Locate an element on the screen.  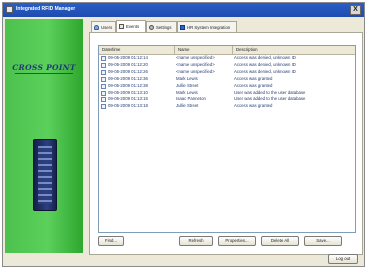
tab-label: Events is located at coordinates (133, 26).